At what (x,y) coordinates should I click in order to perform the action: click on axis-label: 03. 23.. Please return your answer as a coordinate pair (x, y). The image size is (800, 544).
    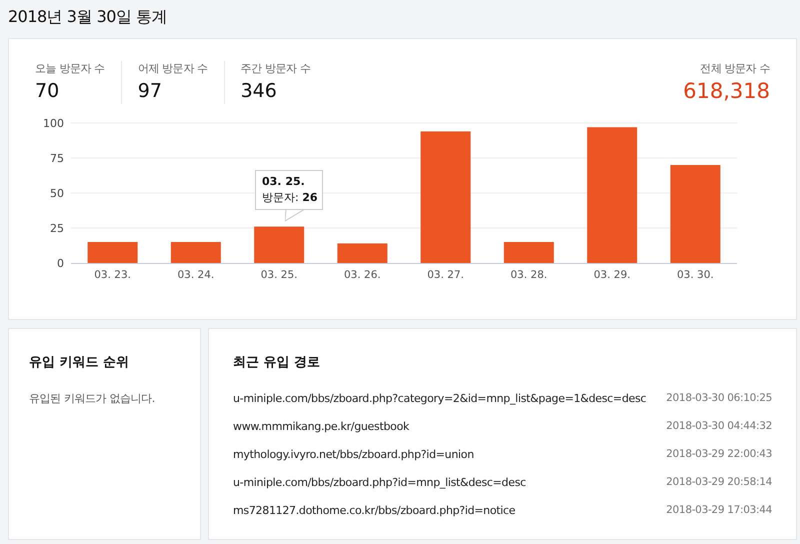
    Looking at the image, I should click on (112, 274).